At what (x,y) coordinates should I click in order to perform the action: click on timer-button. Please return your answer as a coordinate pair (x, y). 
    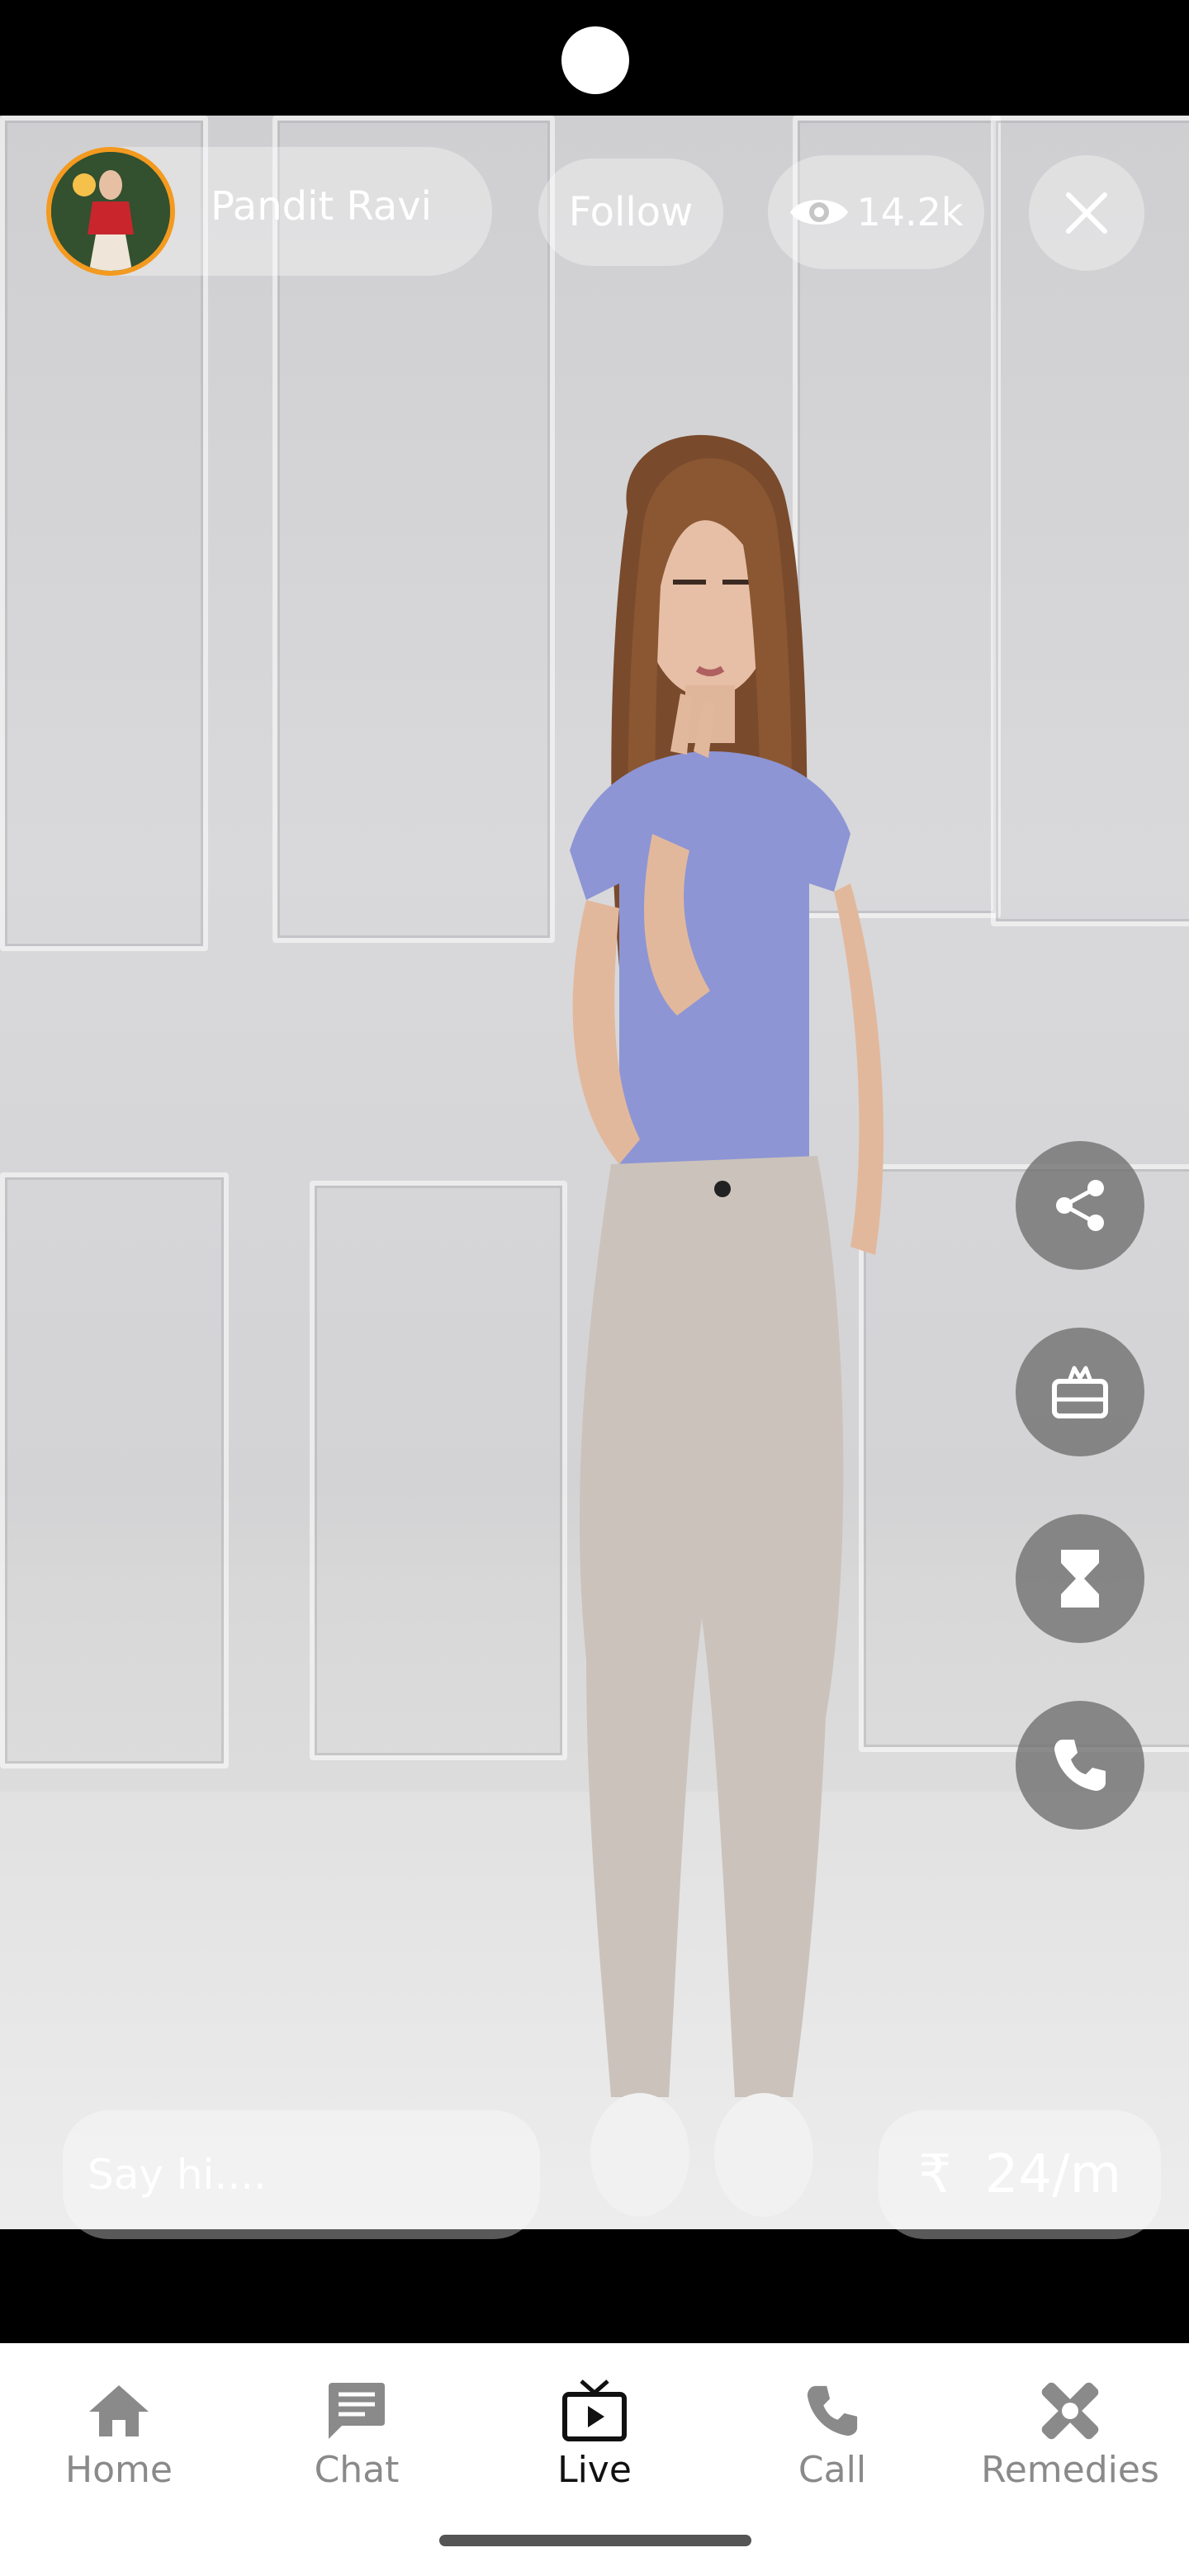
    Looking at the image, I should click on (1080, 1578).